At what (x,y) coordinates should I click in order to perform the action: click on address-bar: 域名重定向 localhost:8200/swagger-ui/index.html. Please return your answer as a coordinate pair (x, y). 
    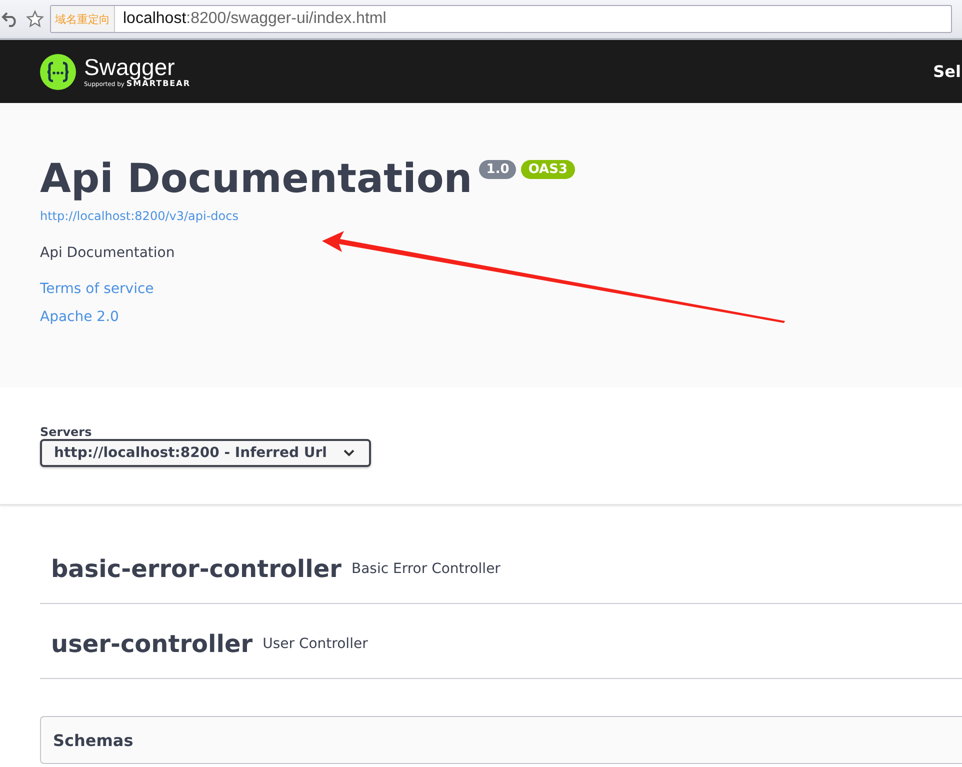
    Looking at the image, I should click on (501, 19).